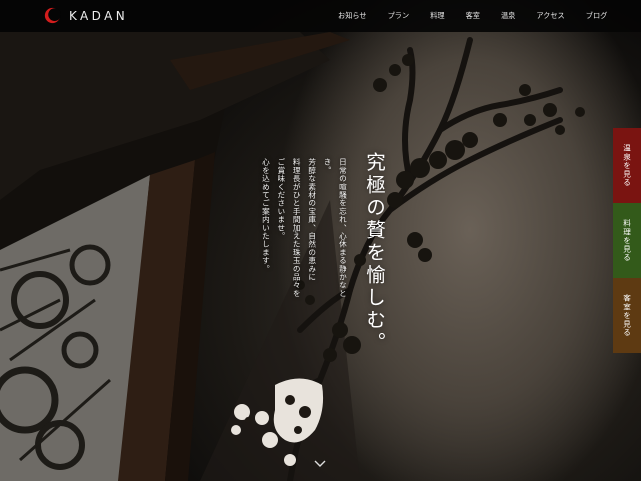 This screenshot has height=481, width=641. I want to click on side-tab-onsen: 温泉を見る, so click(627, 165).